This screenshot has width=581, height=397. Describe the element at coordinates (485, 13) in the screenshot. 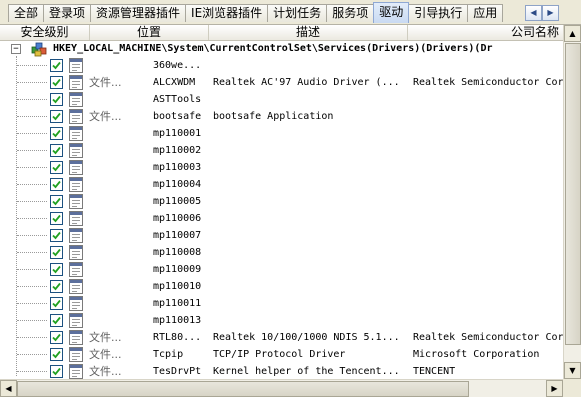

I see `tab-apps: 应用` at that location.